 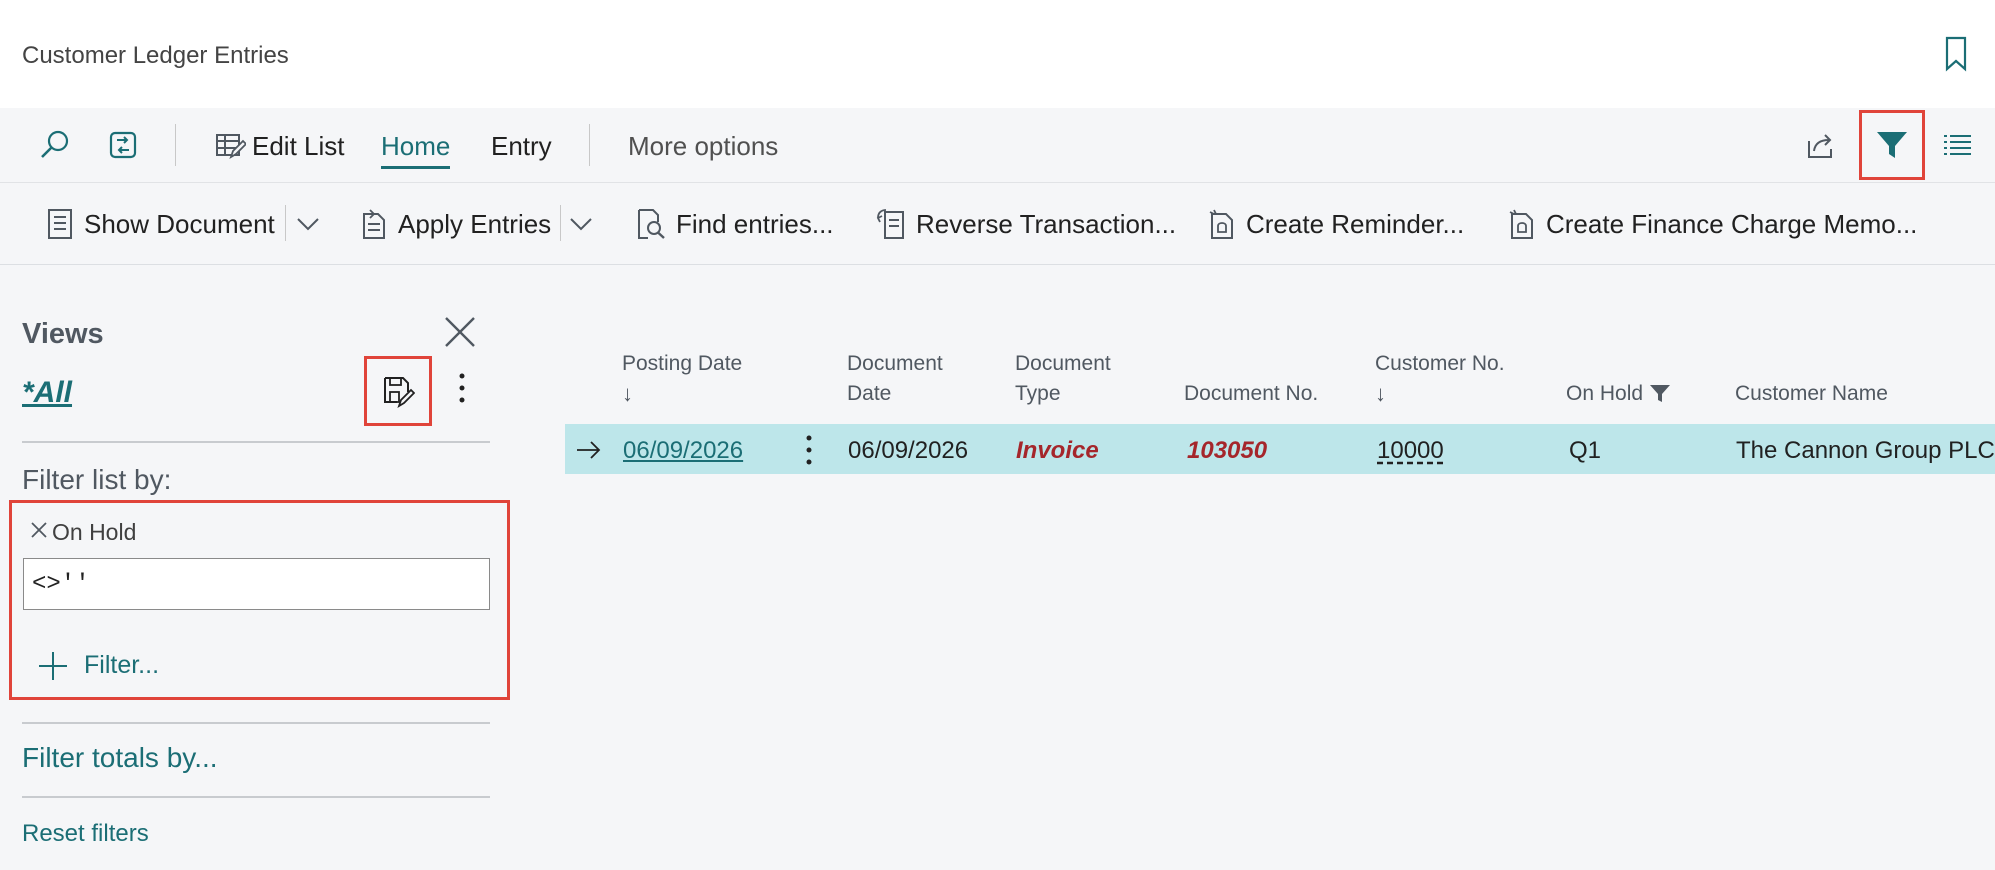 I want to click on view-more-options-icon, so click(x=462, y=388).